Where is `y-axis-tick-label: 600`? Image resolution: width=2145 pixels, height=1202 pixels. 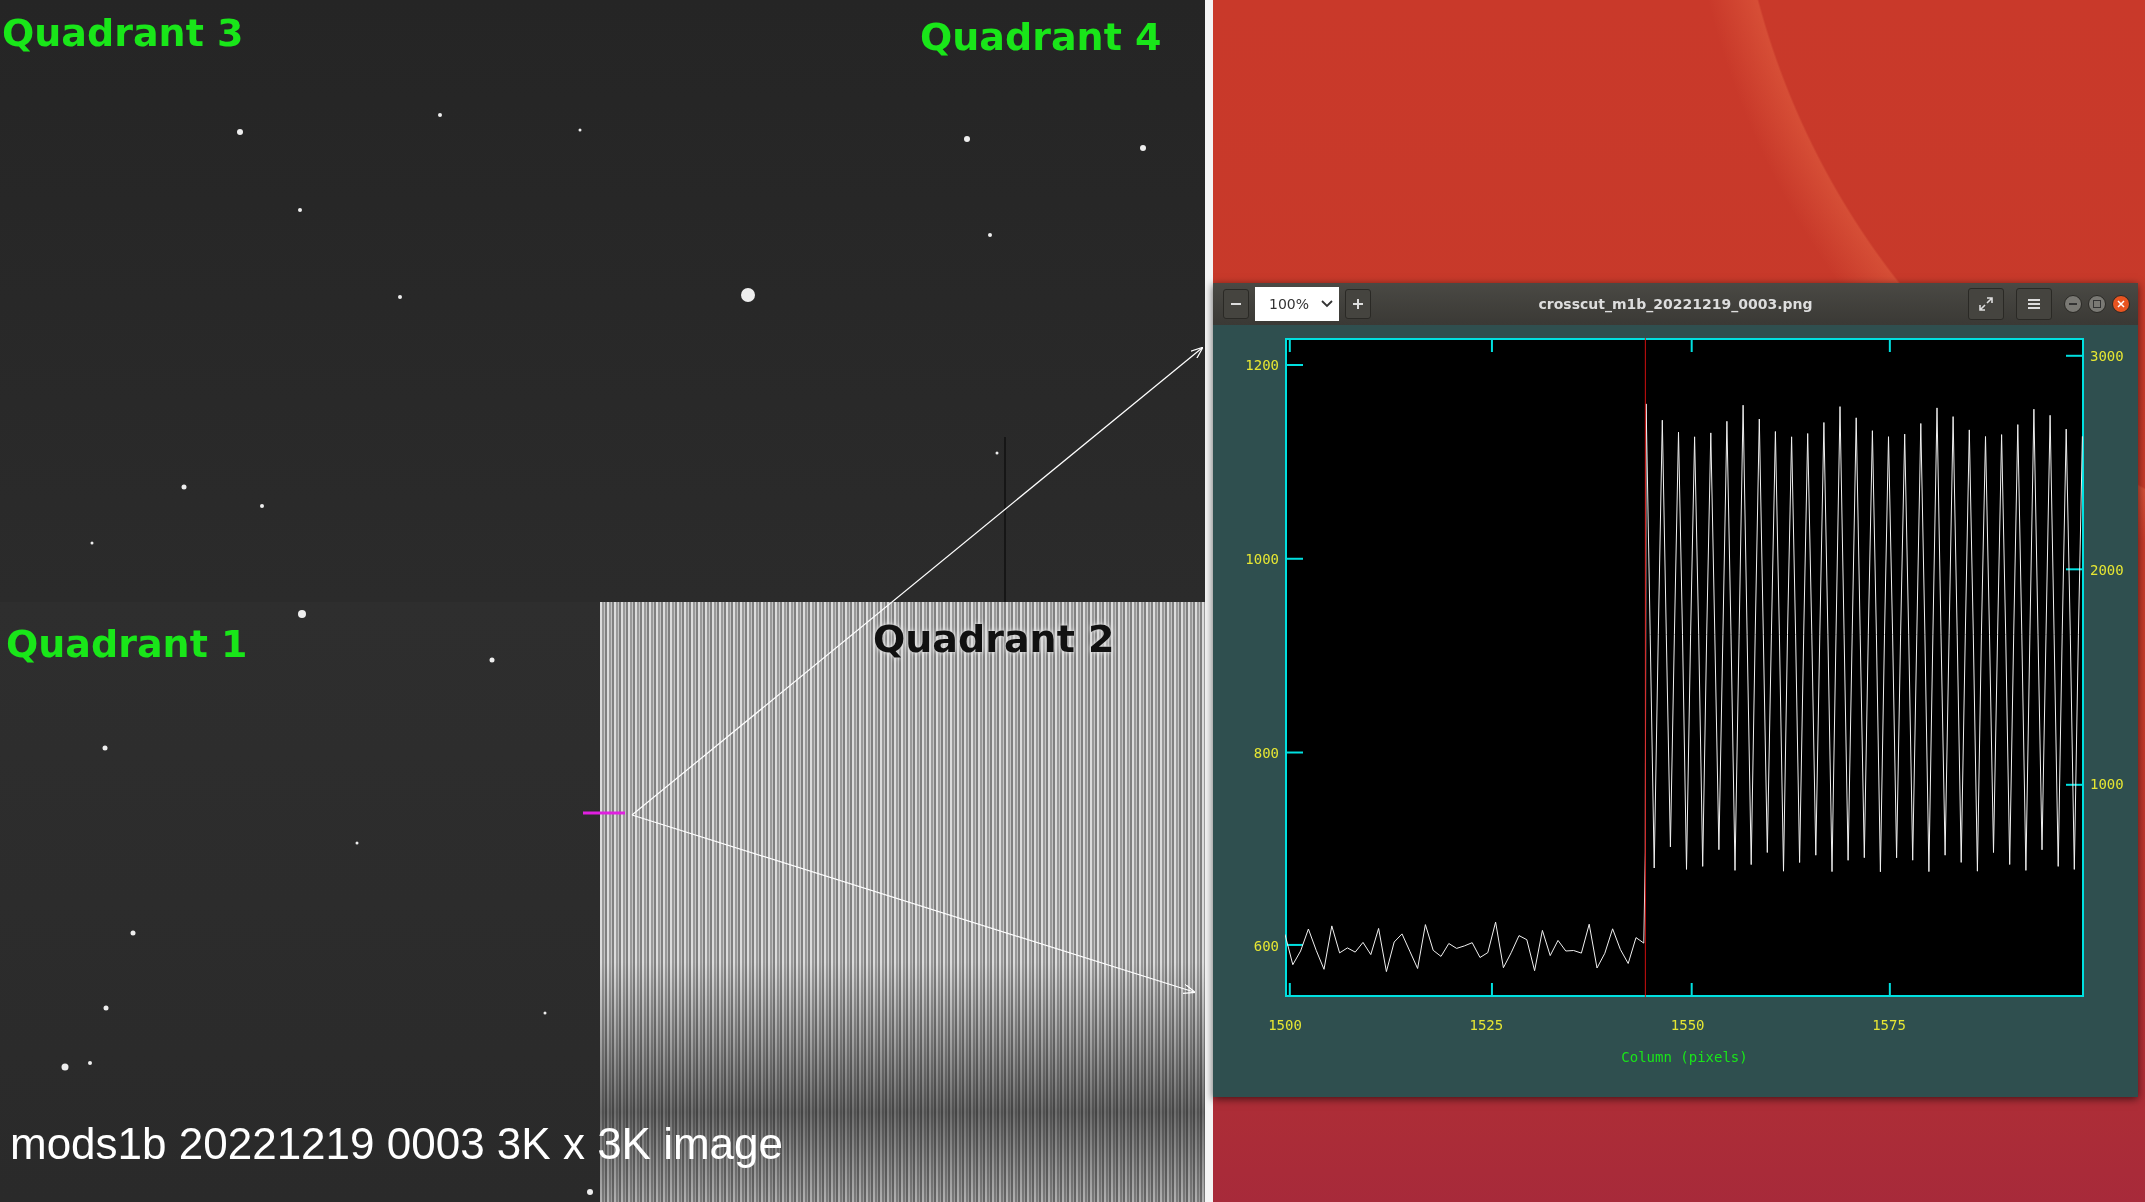 y-axis-tick-label: 600 is located at coordinates (1266, 946).